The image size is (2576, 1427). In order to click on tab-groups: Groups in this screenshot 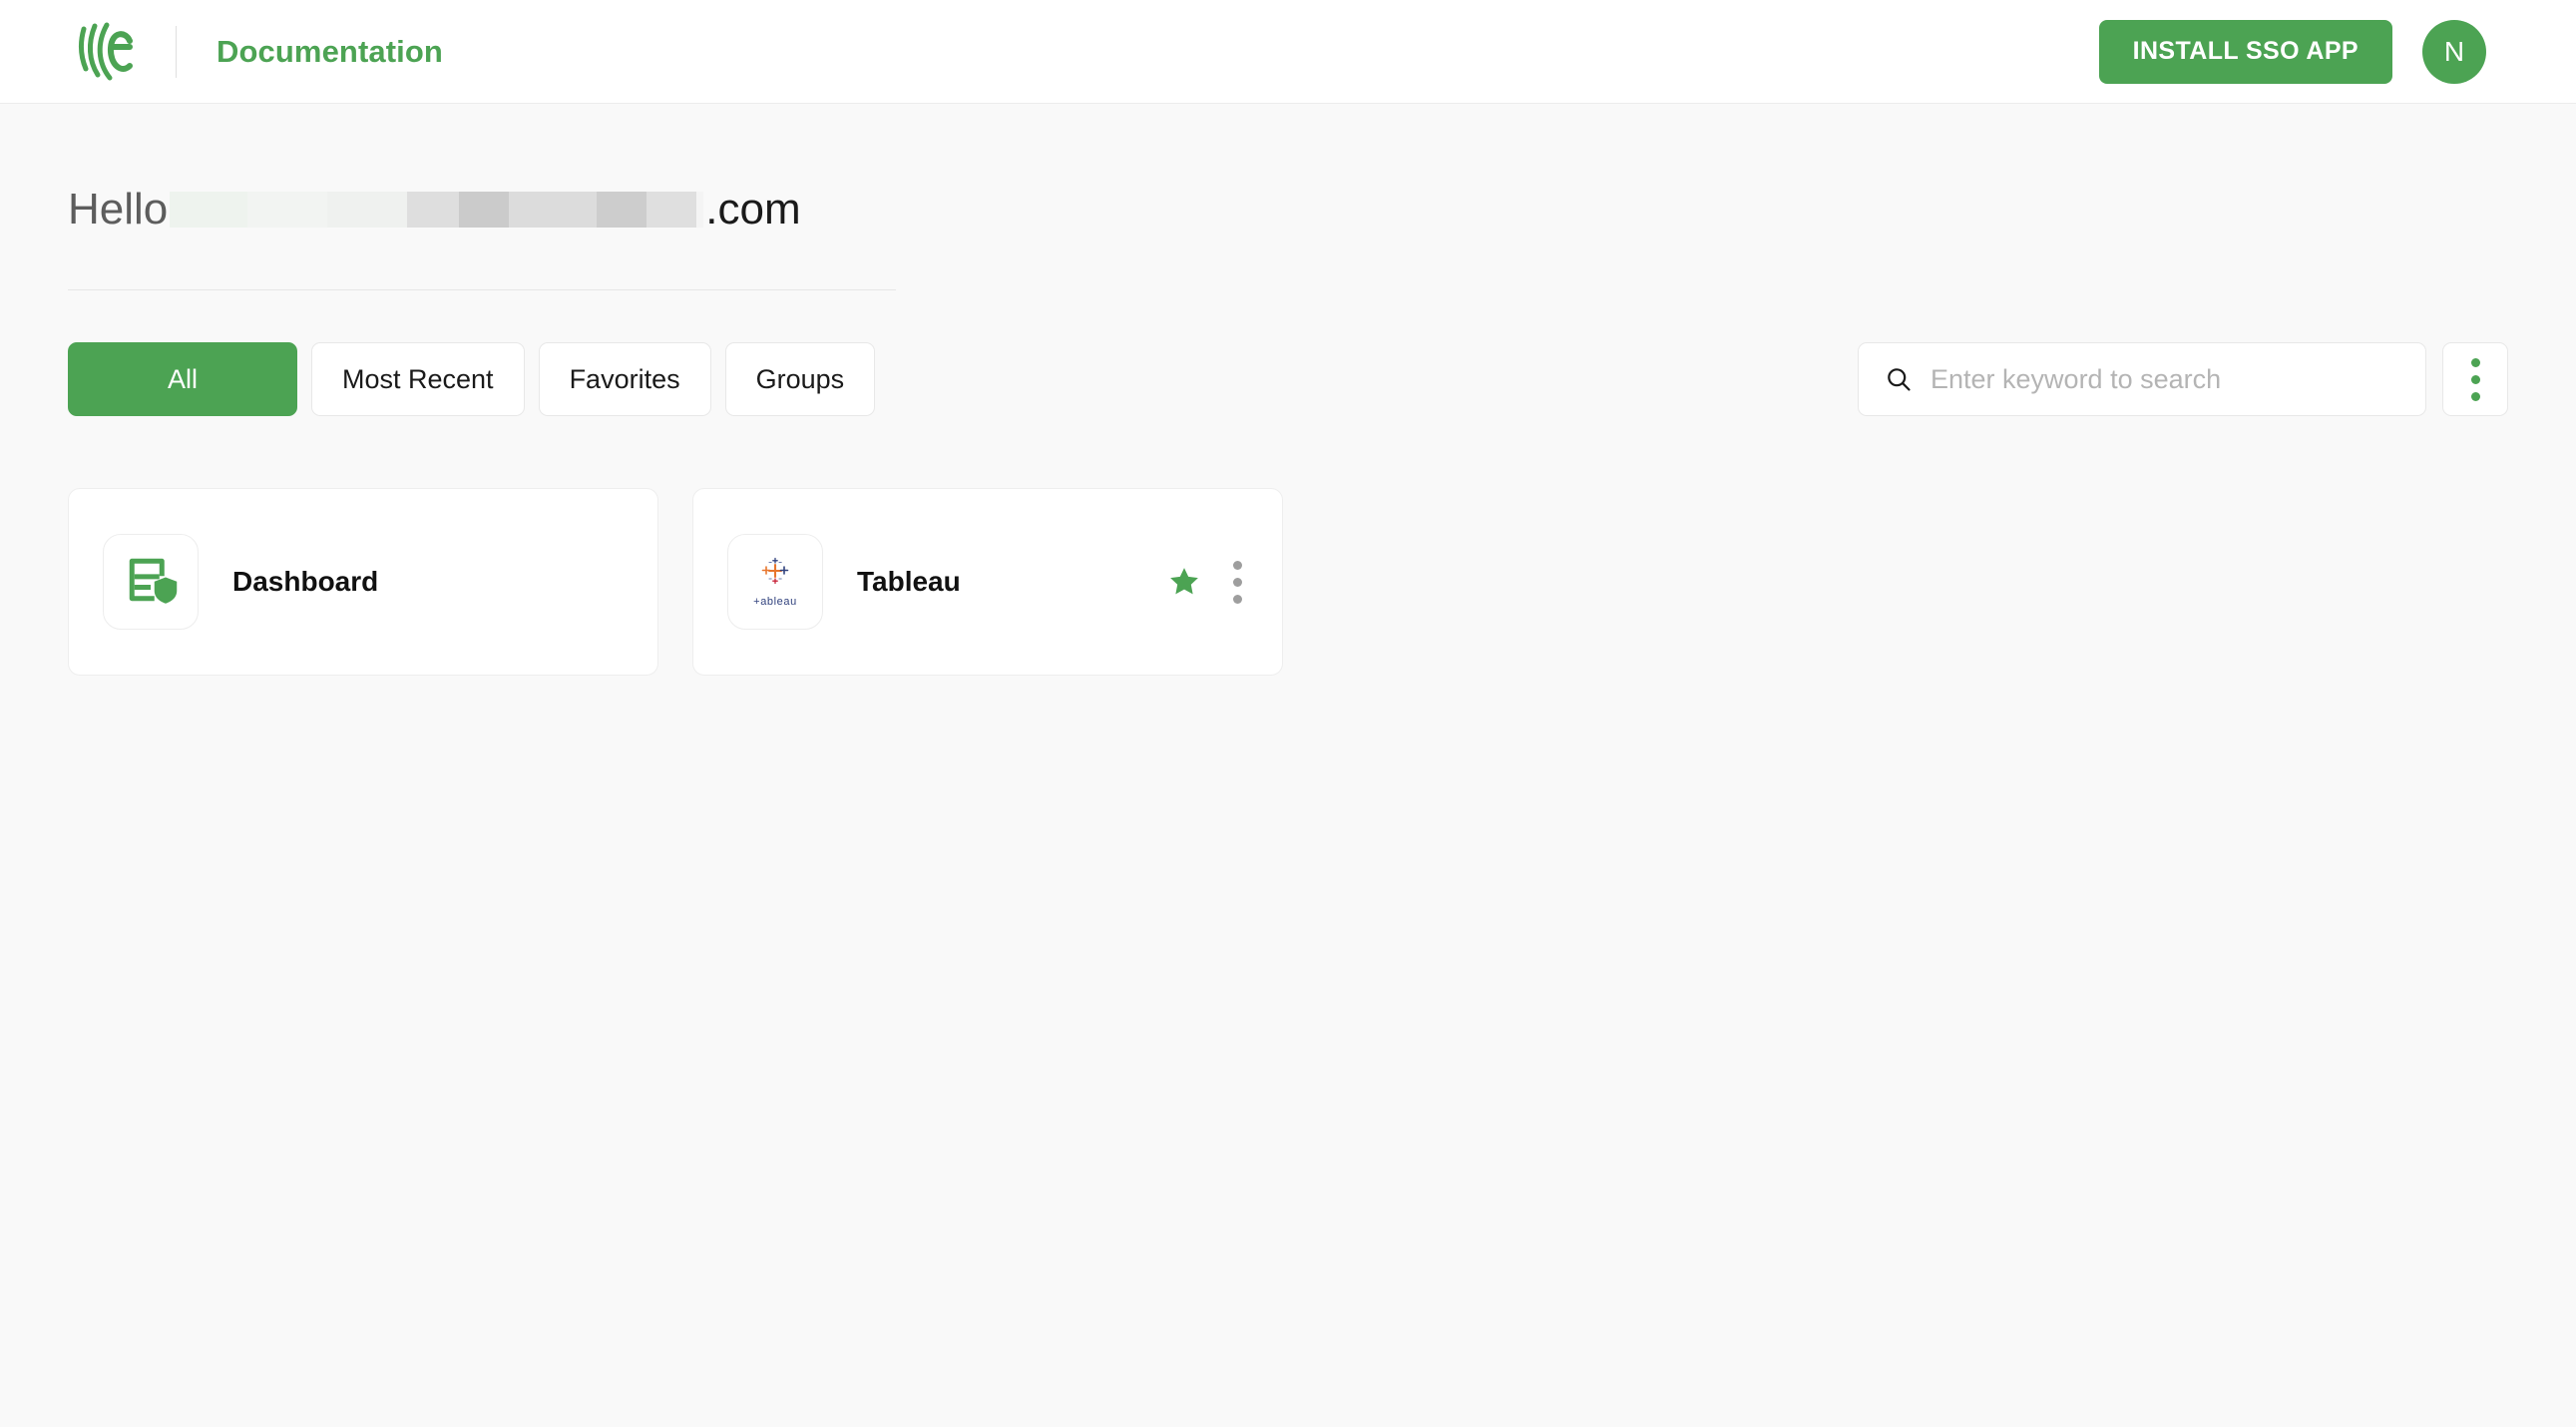, I will do `click(800, 379)`.